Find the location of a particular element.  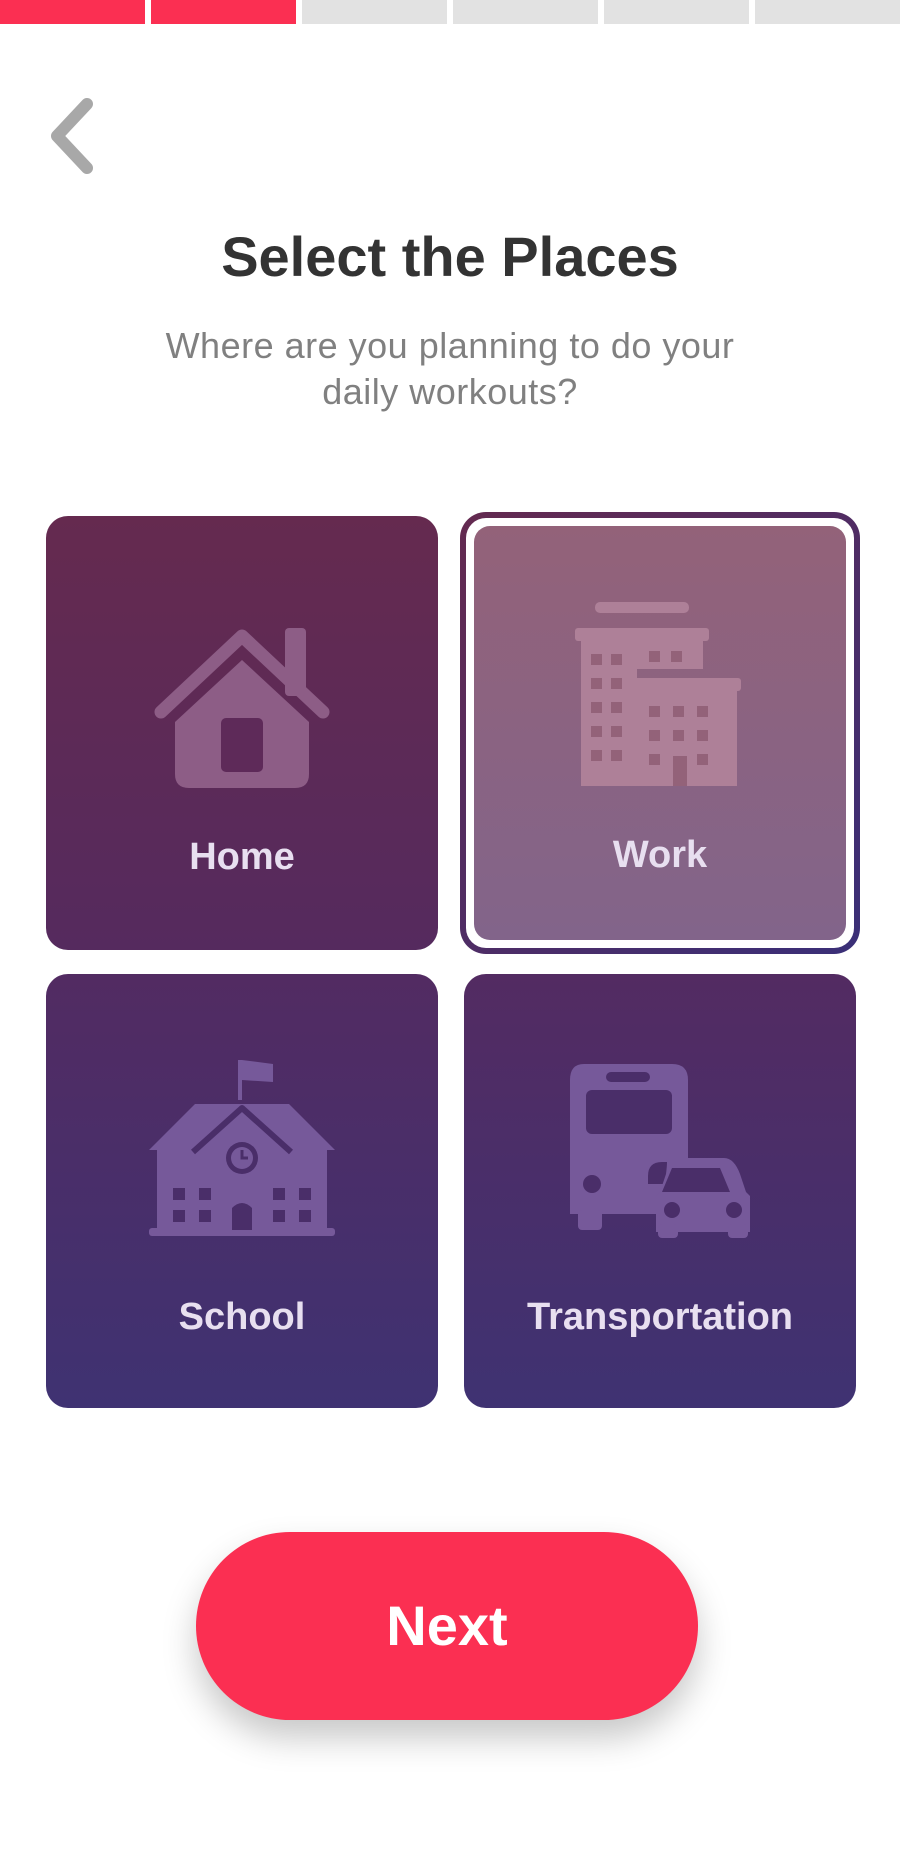

place-label-transportation: Transportation is located at coordinates (660, 1317).